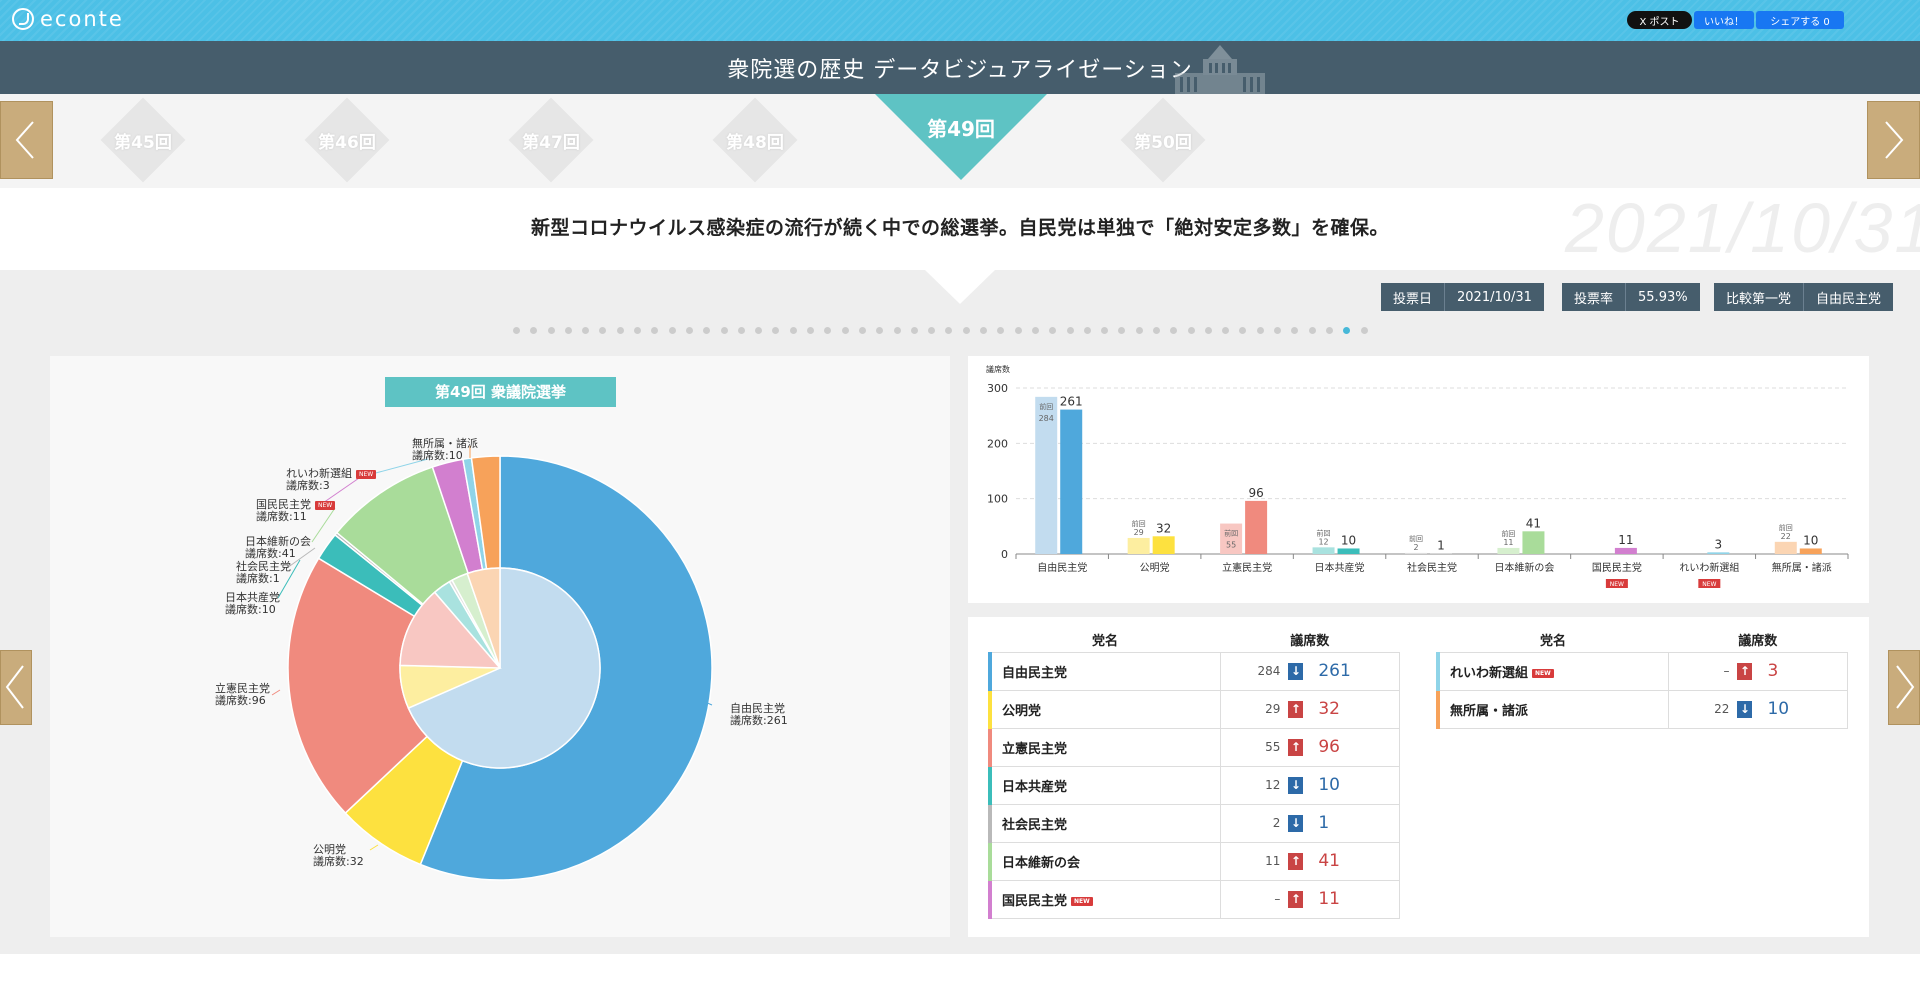  Describe the element at coordinates (759, 714) in the screenshot. I see `pie-label: 自由民主党 議席数:261` at that location.